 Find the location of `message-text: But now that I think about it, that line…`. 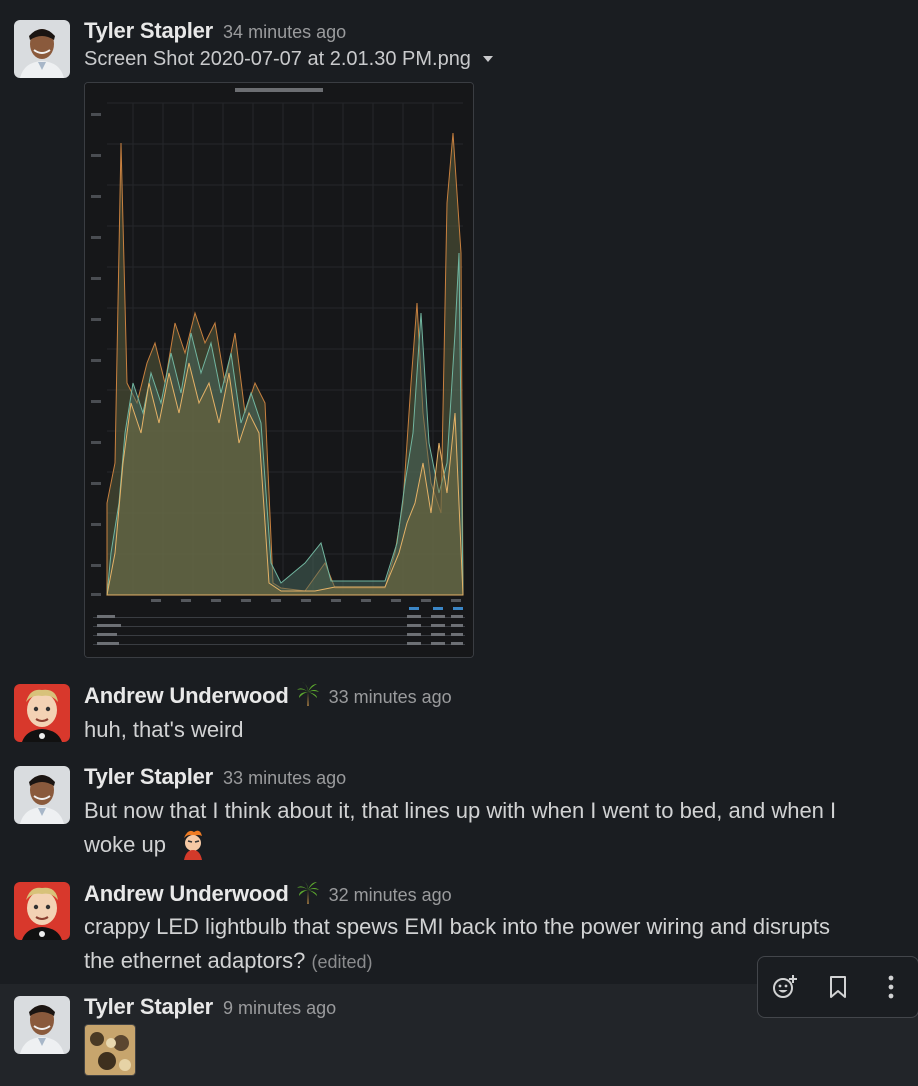

message-text: But now that I think about it, that line… is located at coordinates (499, 828).